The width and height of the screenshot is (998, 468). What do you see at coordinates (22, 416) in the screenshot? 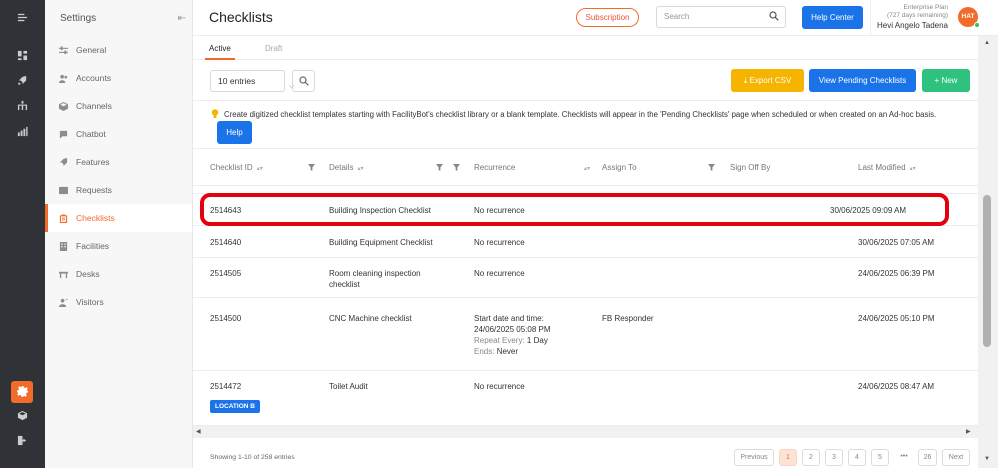
I see `package-icon` at bounding box center [22, 416].